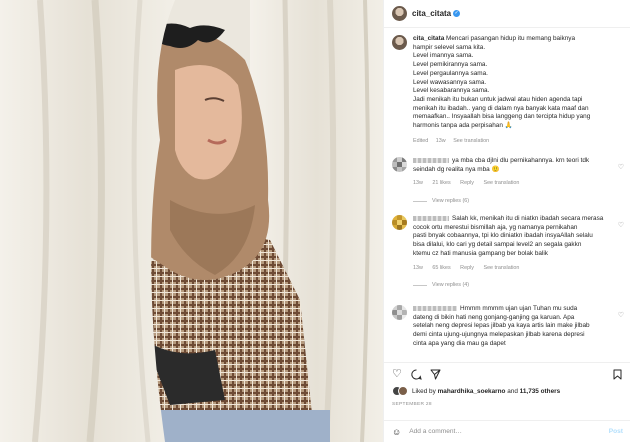 The width and height of the screenshot is (630, 442). What do you see at coordinates (457, 13) in the screenshot?
I see `verified-badge-icon: ✓` at bounding box center [457, 13].